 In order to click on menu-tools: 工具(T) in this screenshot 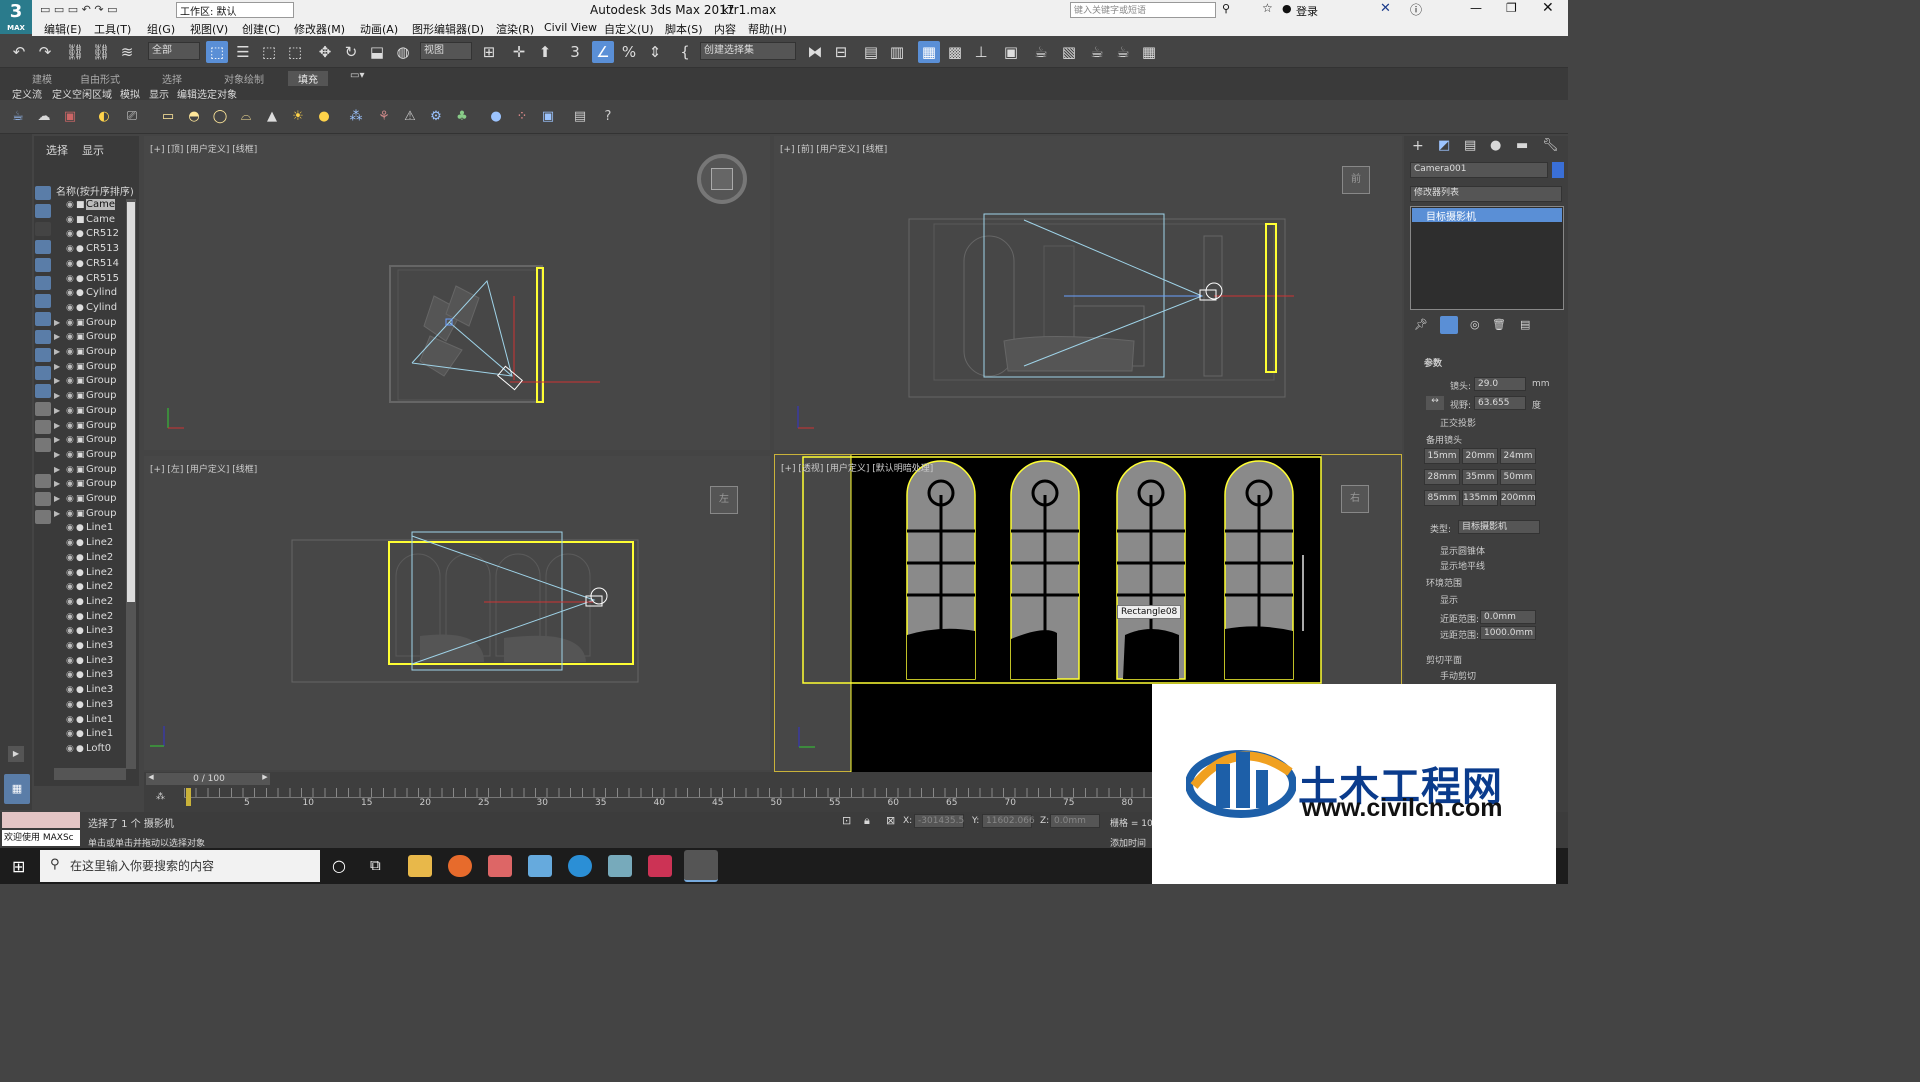, I will do `click(112, 29)`.